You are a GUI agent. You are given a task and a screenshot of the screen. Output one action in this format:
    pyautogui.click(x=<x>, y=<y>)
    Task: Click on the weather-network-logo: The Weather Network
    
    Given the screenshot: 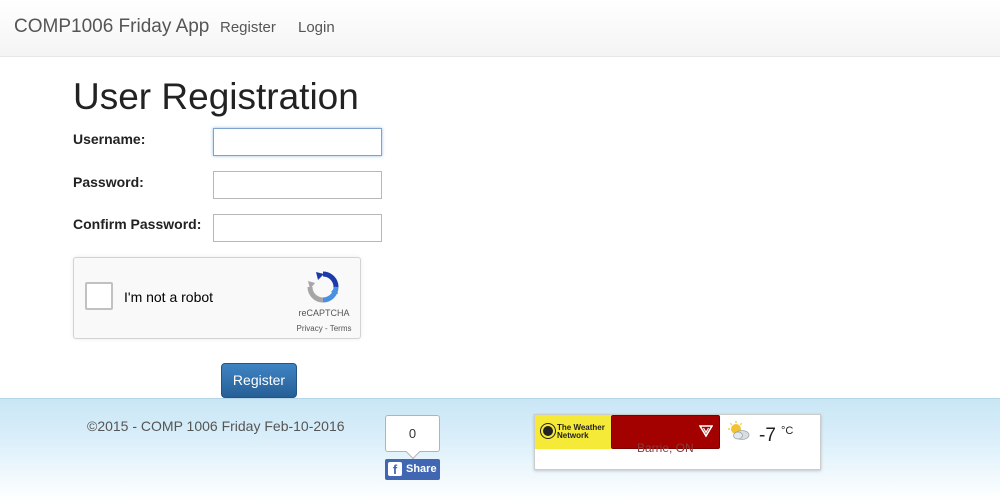 What is the action you would take?
    pyautogui.click(x=573, y=432)
    